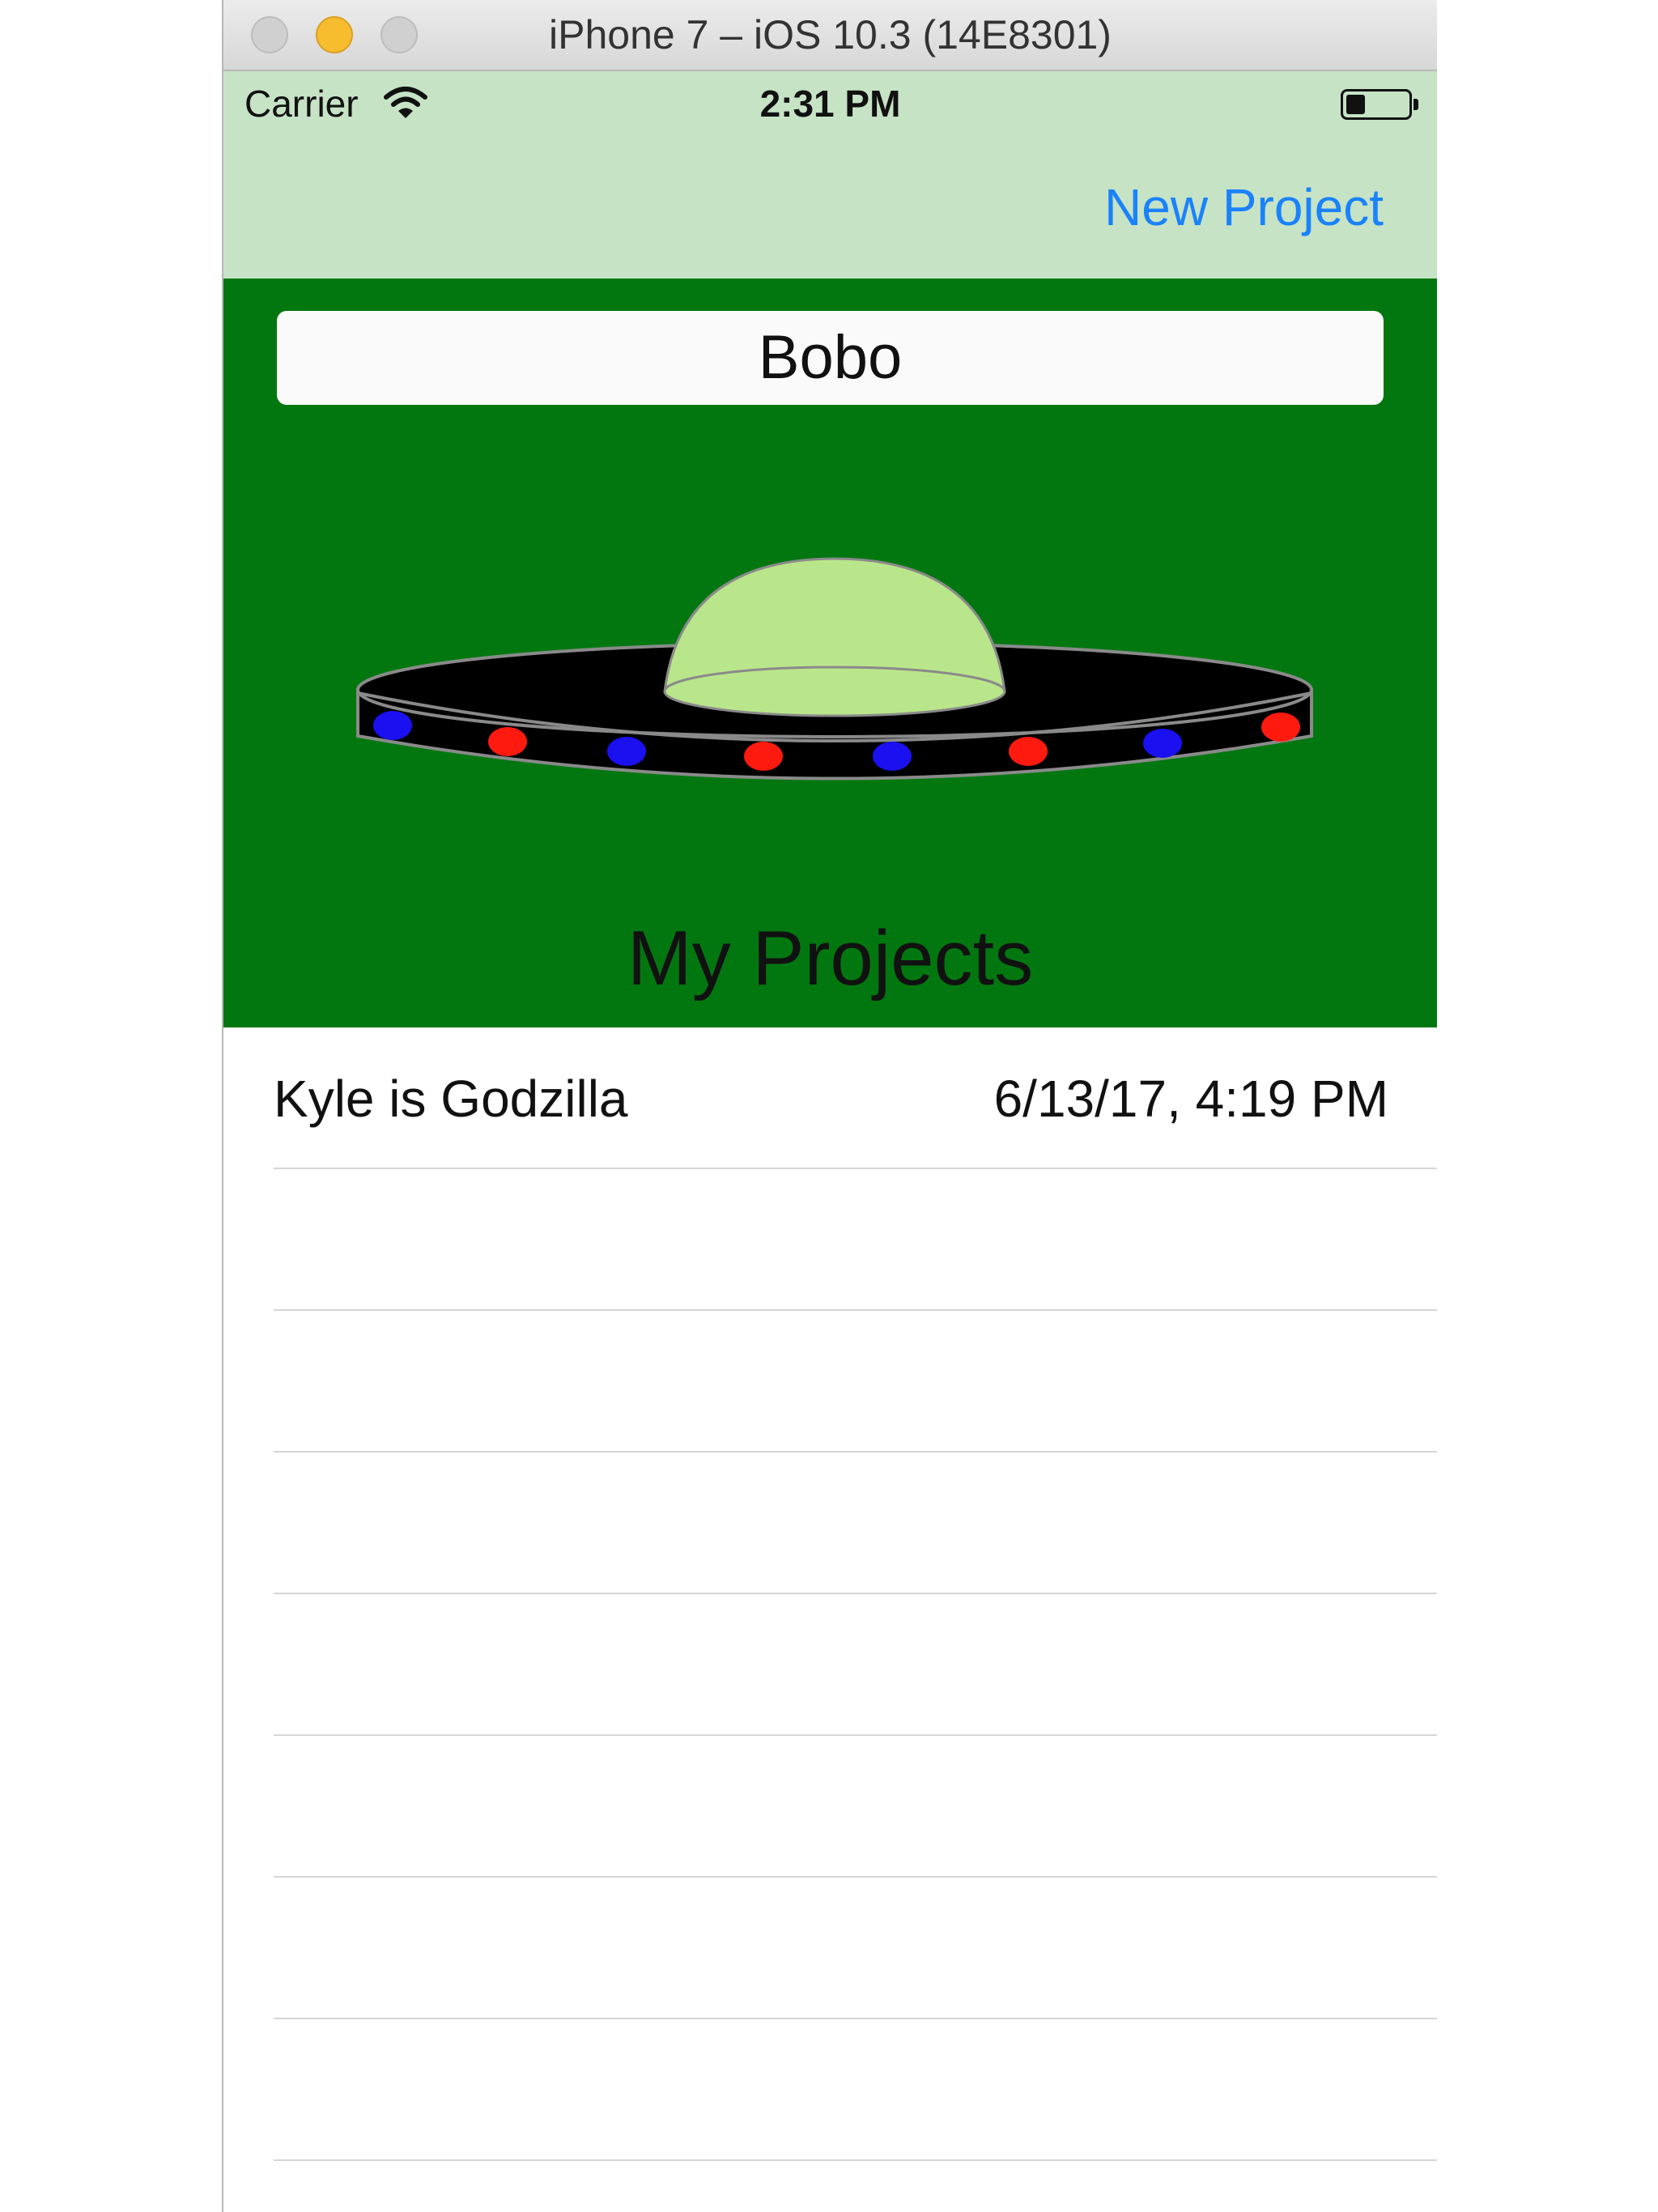  I want to click on new-project-button: New Project, so click(1244, 208).